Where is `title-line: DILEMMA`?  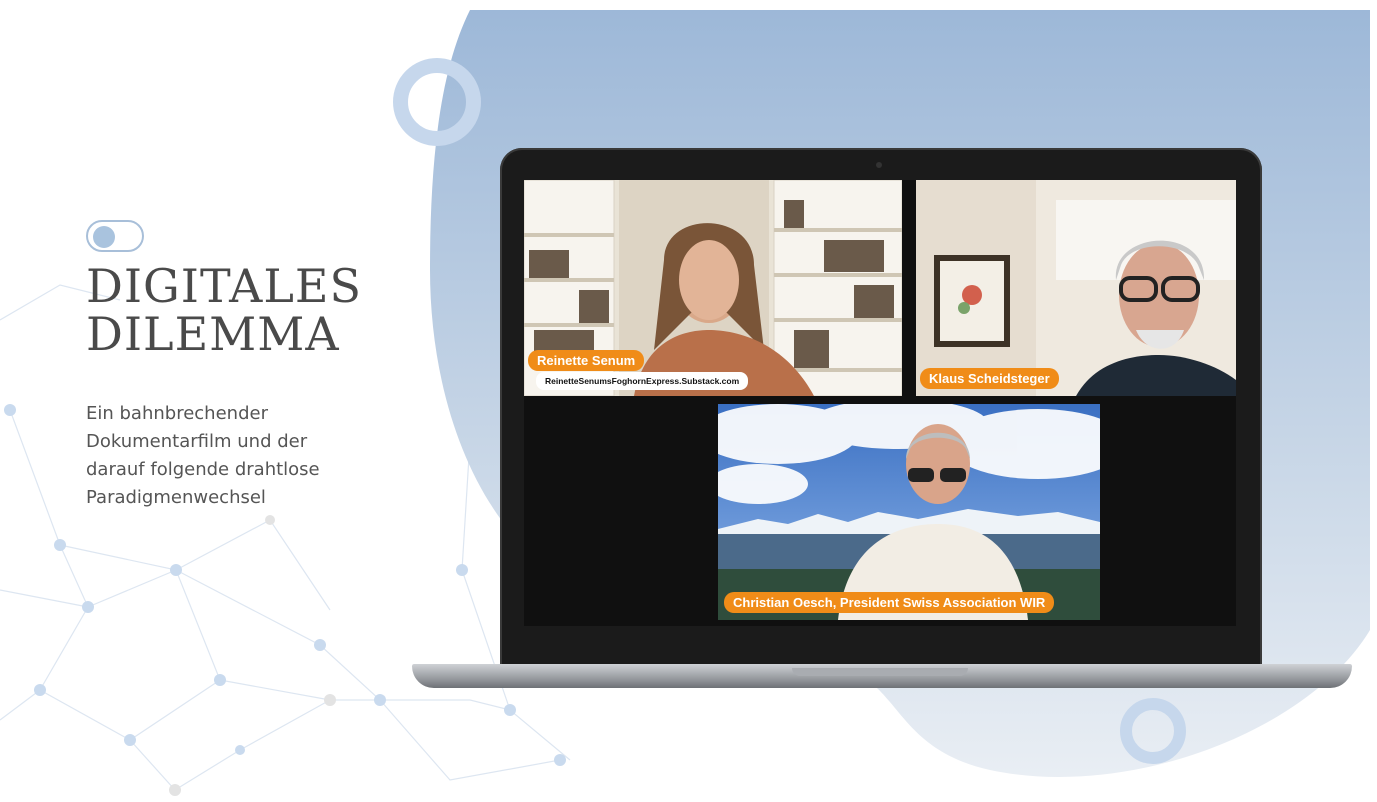
title-line: DILEMMA is located at coordinates (213, 334).